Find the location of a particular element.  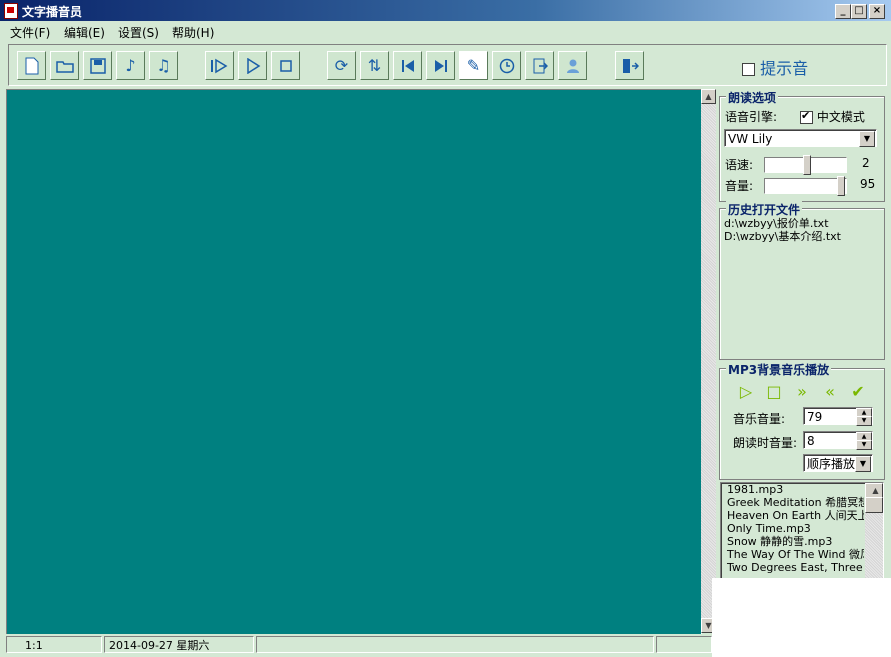

mp3-title: MP3背景音乐播放 is located at coordinates (779, 369).